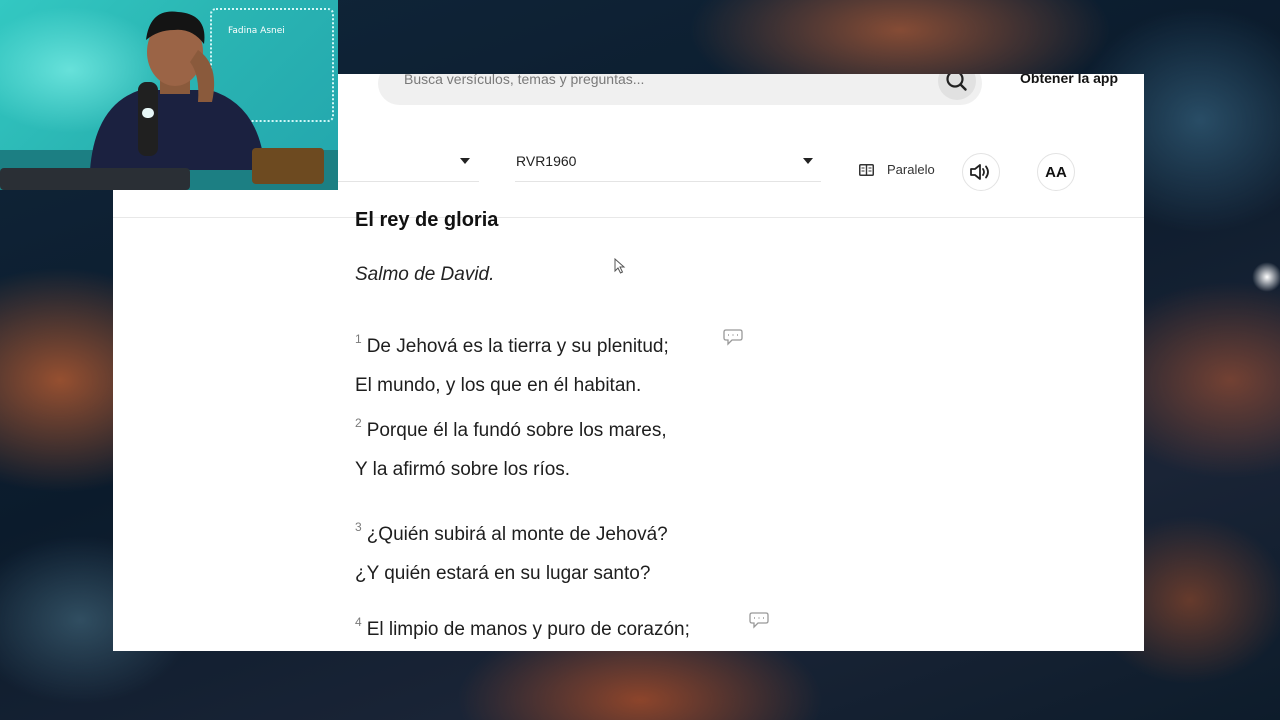  Describe the element at coordinates (358, 339) in the screenshot. I see `verse-number: 1` at that location.